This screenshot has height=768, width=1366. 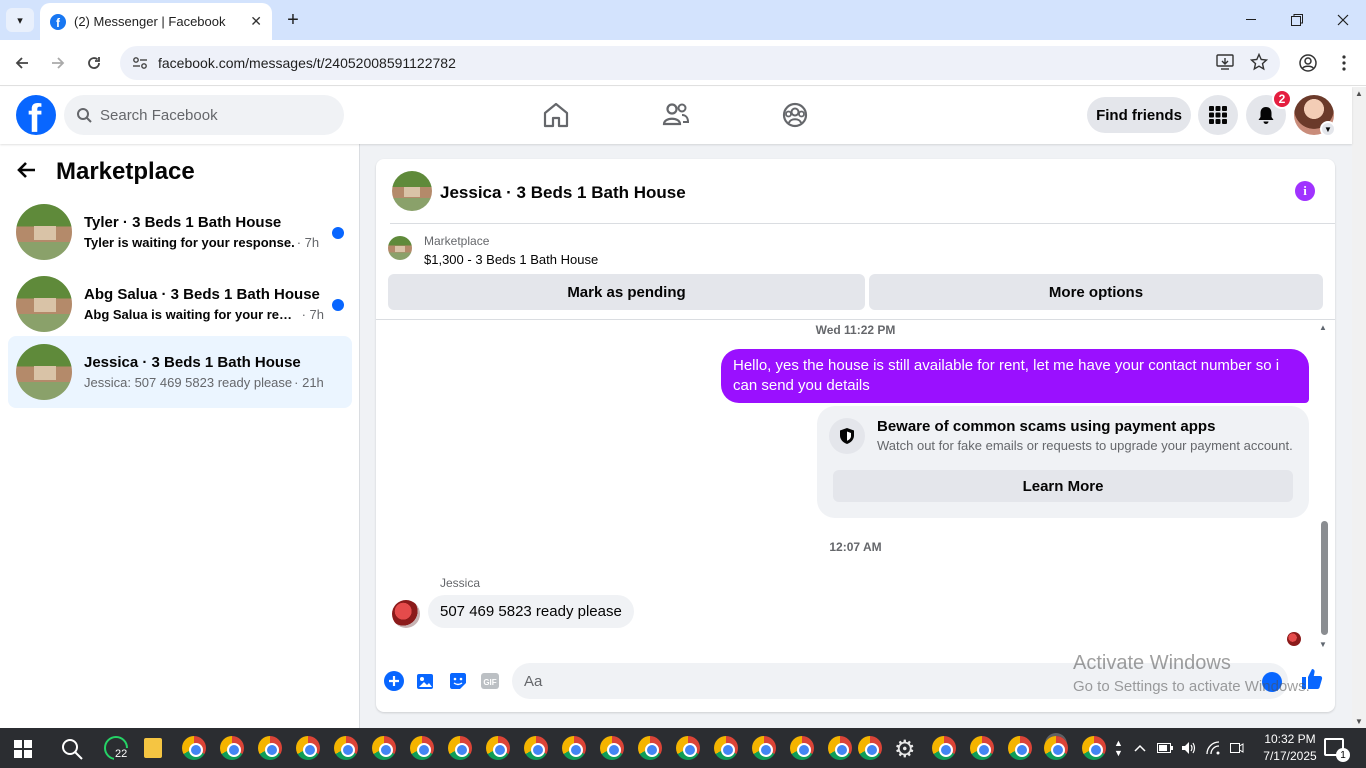 I want to click on photo-icon, so click(x=426, y=681).